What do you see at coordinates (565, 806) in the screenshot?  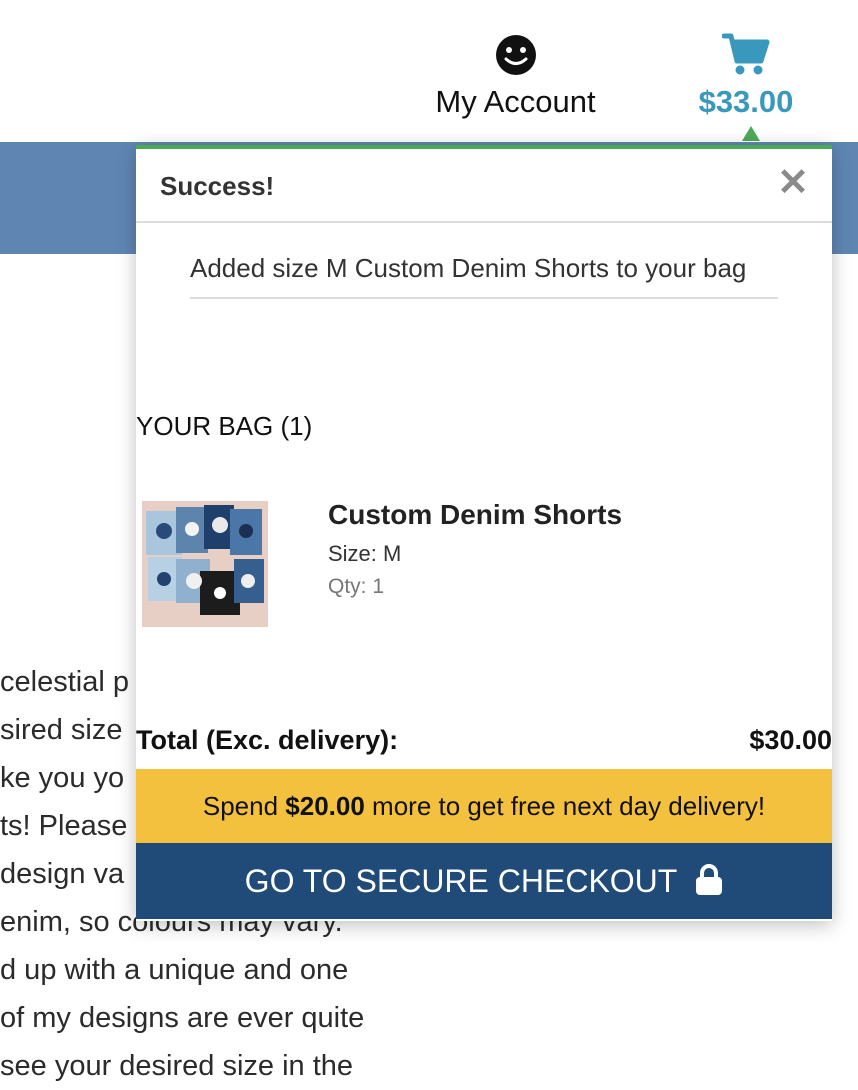 I see `promo-text-end: more to get free next day delivery!` at bounding box center [565, 806].